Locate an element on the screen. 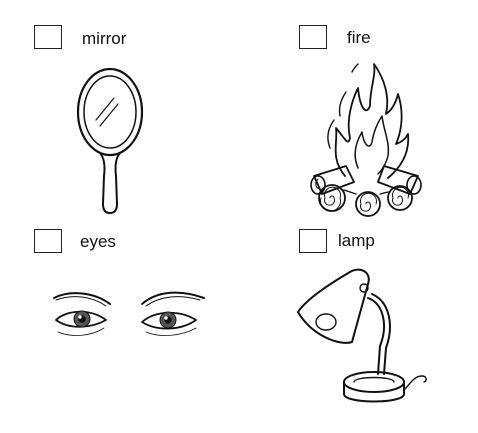 The width and height of the screenshot is (478, 433). checkbox-eyes is located at coordinates (48, 241).